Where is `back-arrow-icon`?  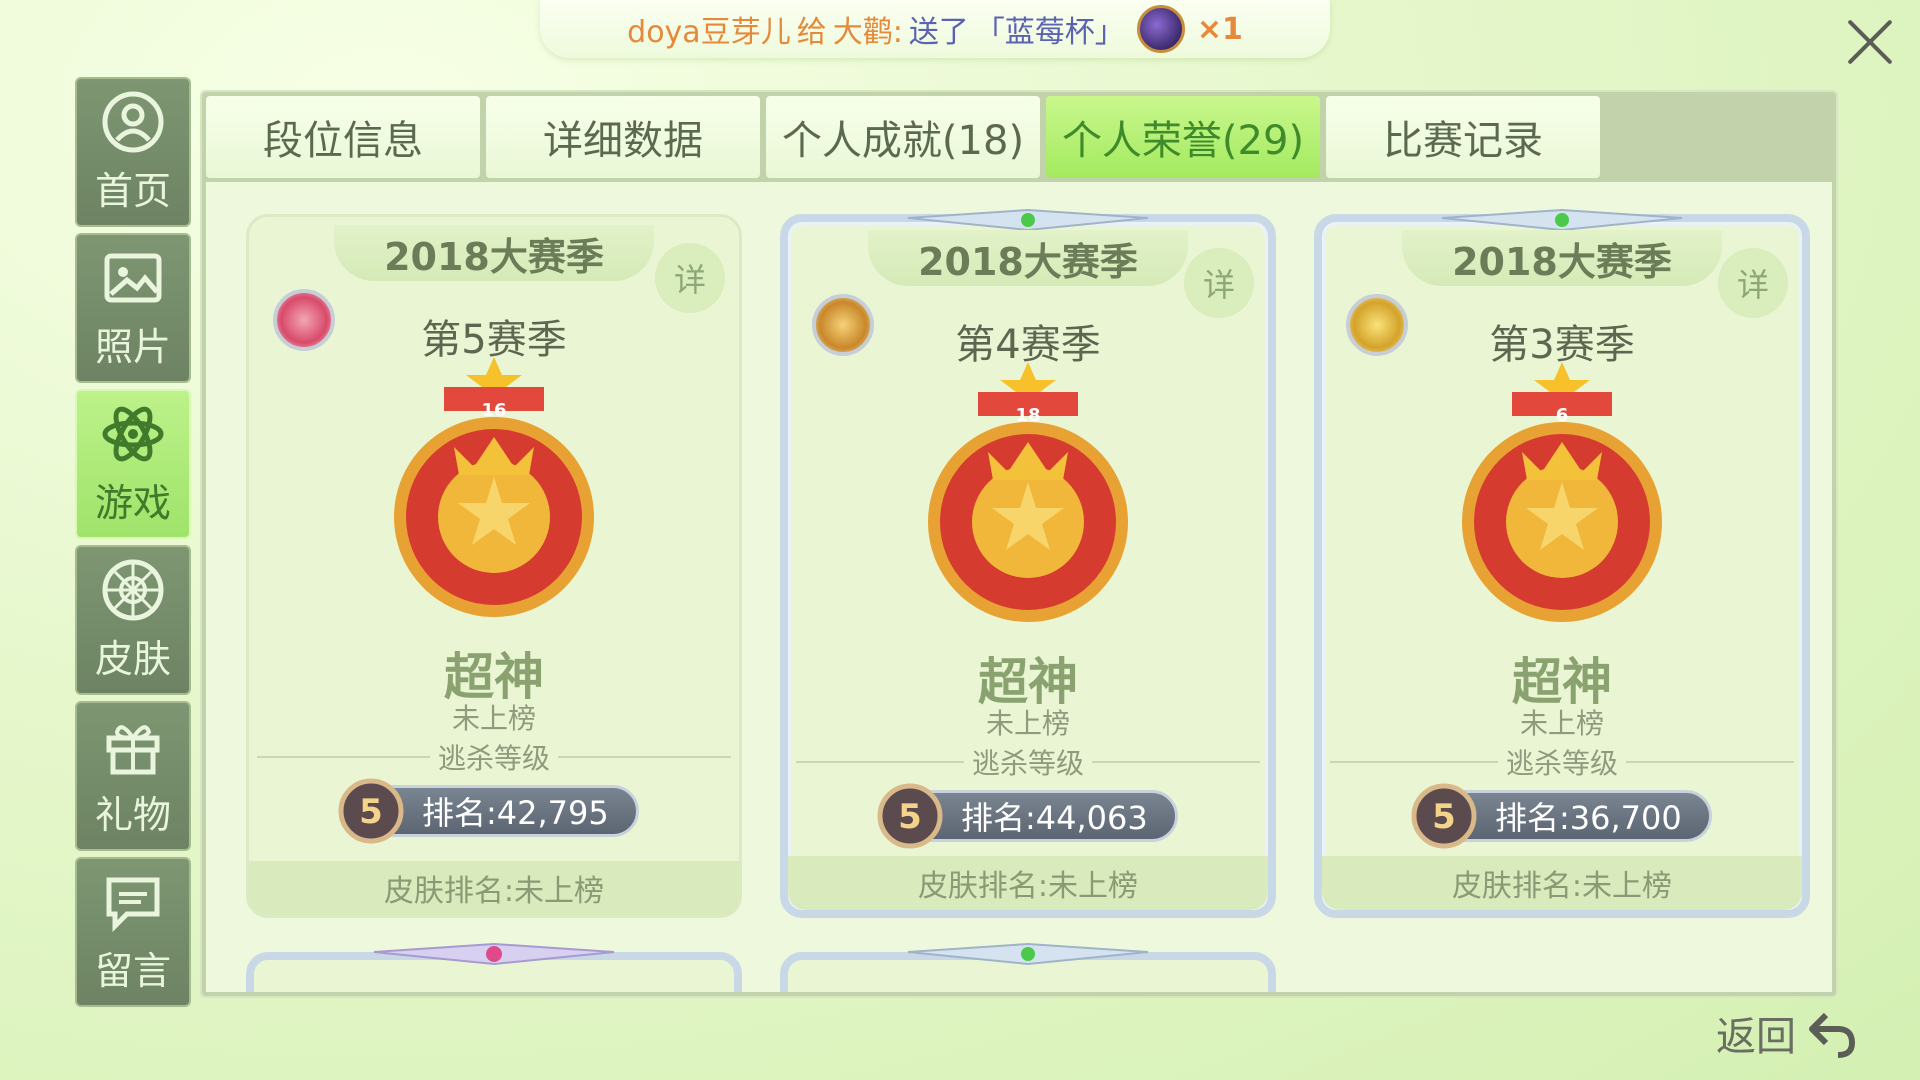 back-arrow-icon is located at coordinates (1832, 1035).